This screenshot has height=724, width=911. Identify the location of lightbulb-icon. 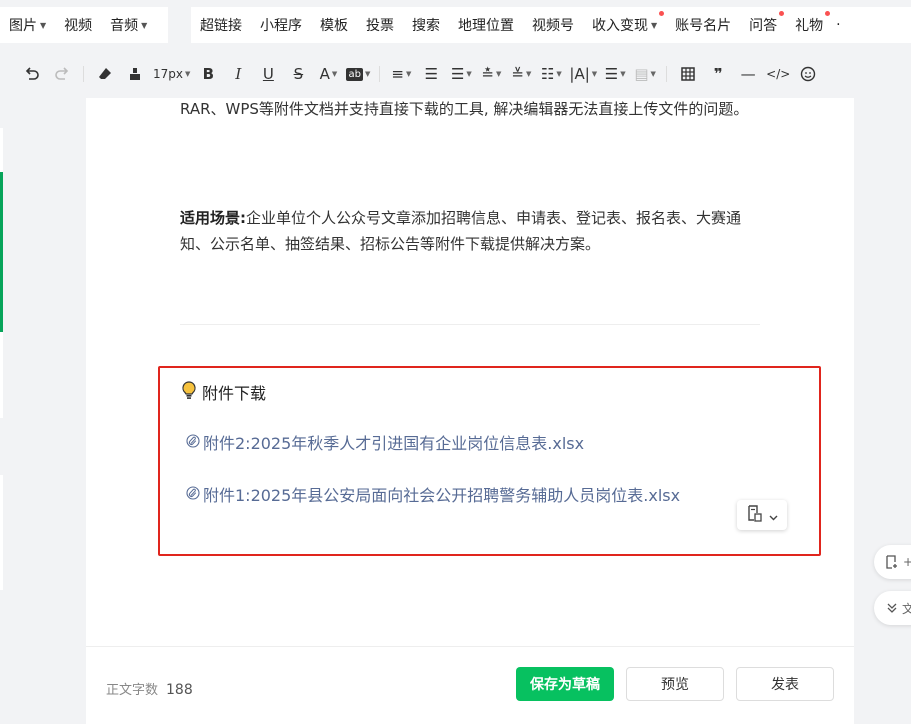
(189, 392).